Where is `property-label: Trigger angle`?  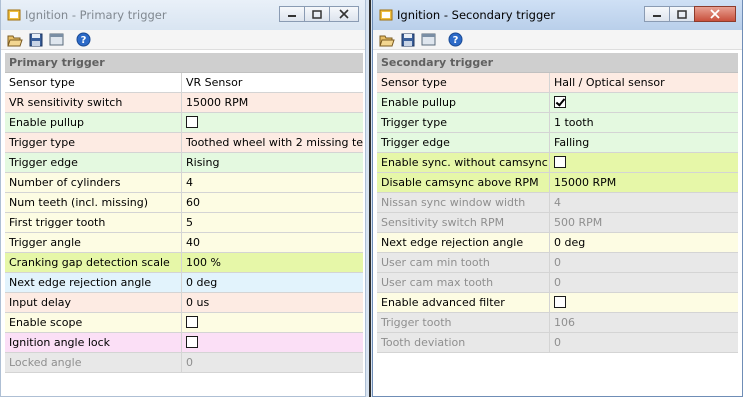 property-label: Trigger angle is located at coordinates (93, 242).